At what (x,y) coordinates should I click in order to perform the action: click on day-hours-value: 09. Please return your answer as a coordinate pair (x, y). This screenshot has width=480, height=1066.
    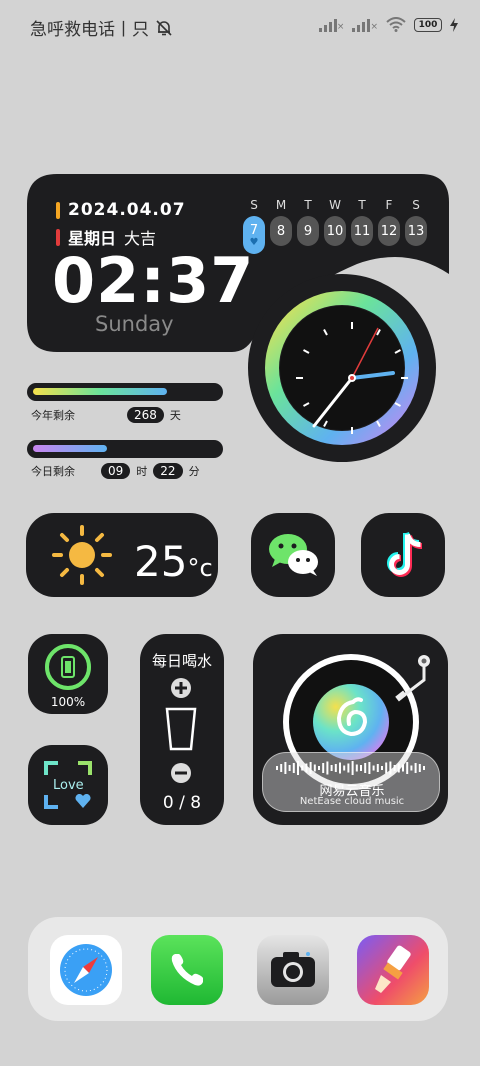
    Looking at the image, I should click on (116, 471).